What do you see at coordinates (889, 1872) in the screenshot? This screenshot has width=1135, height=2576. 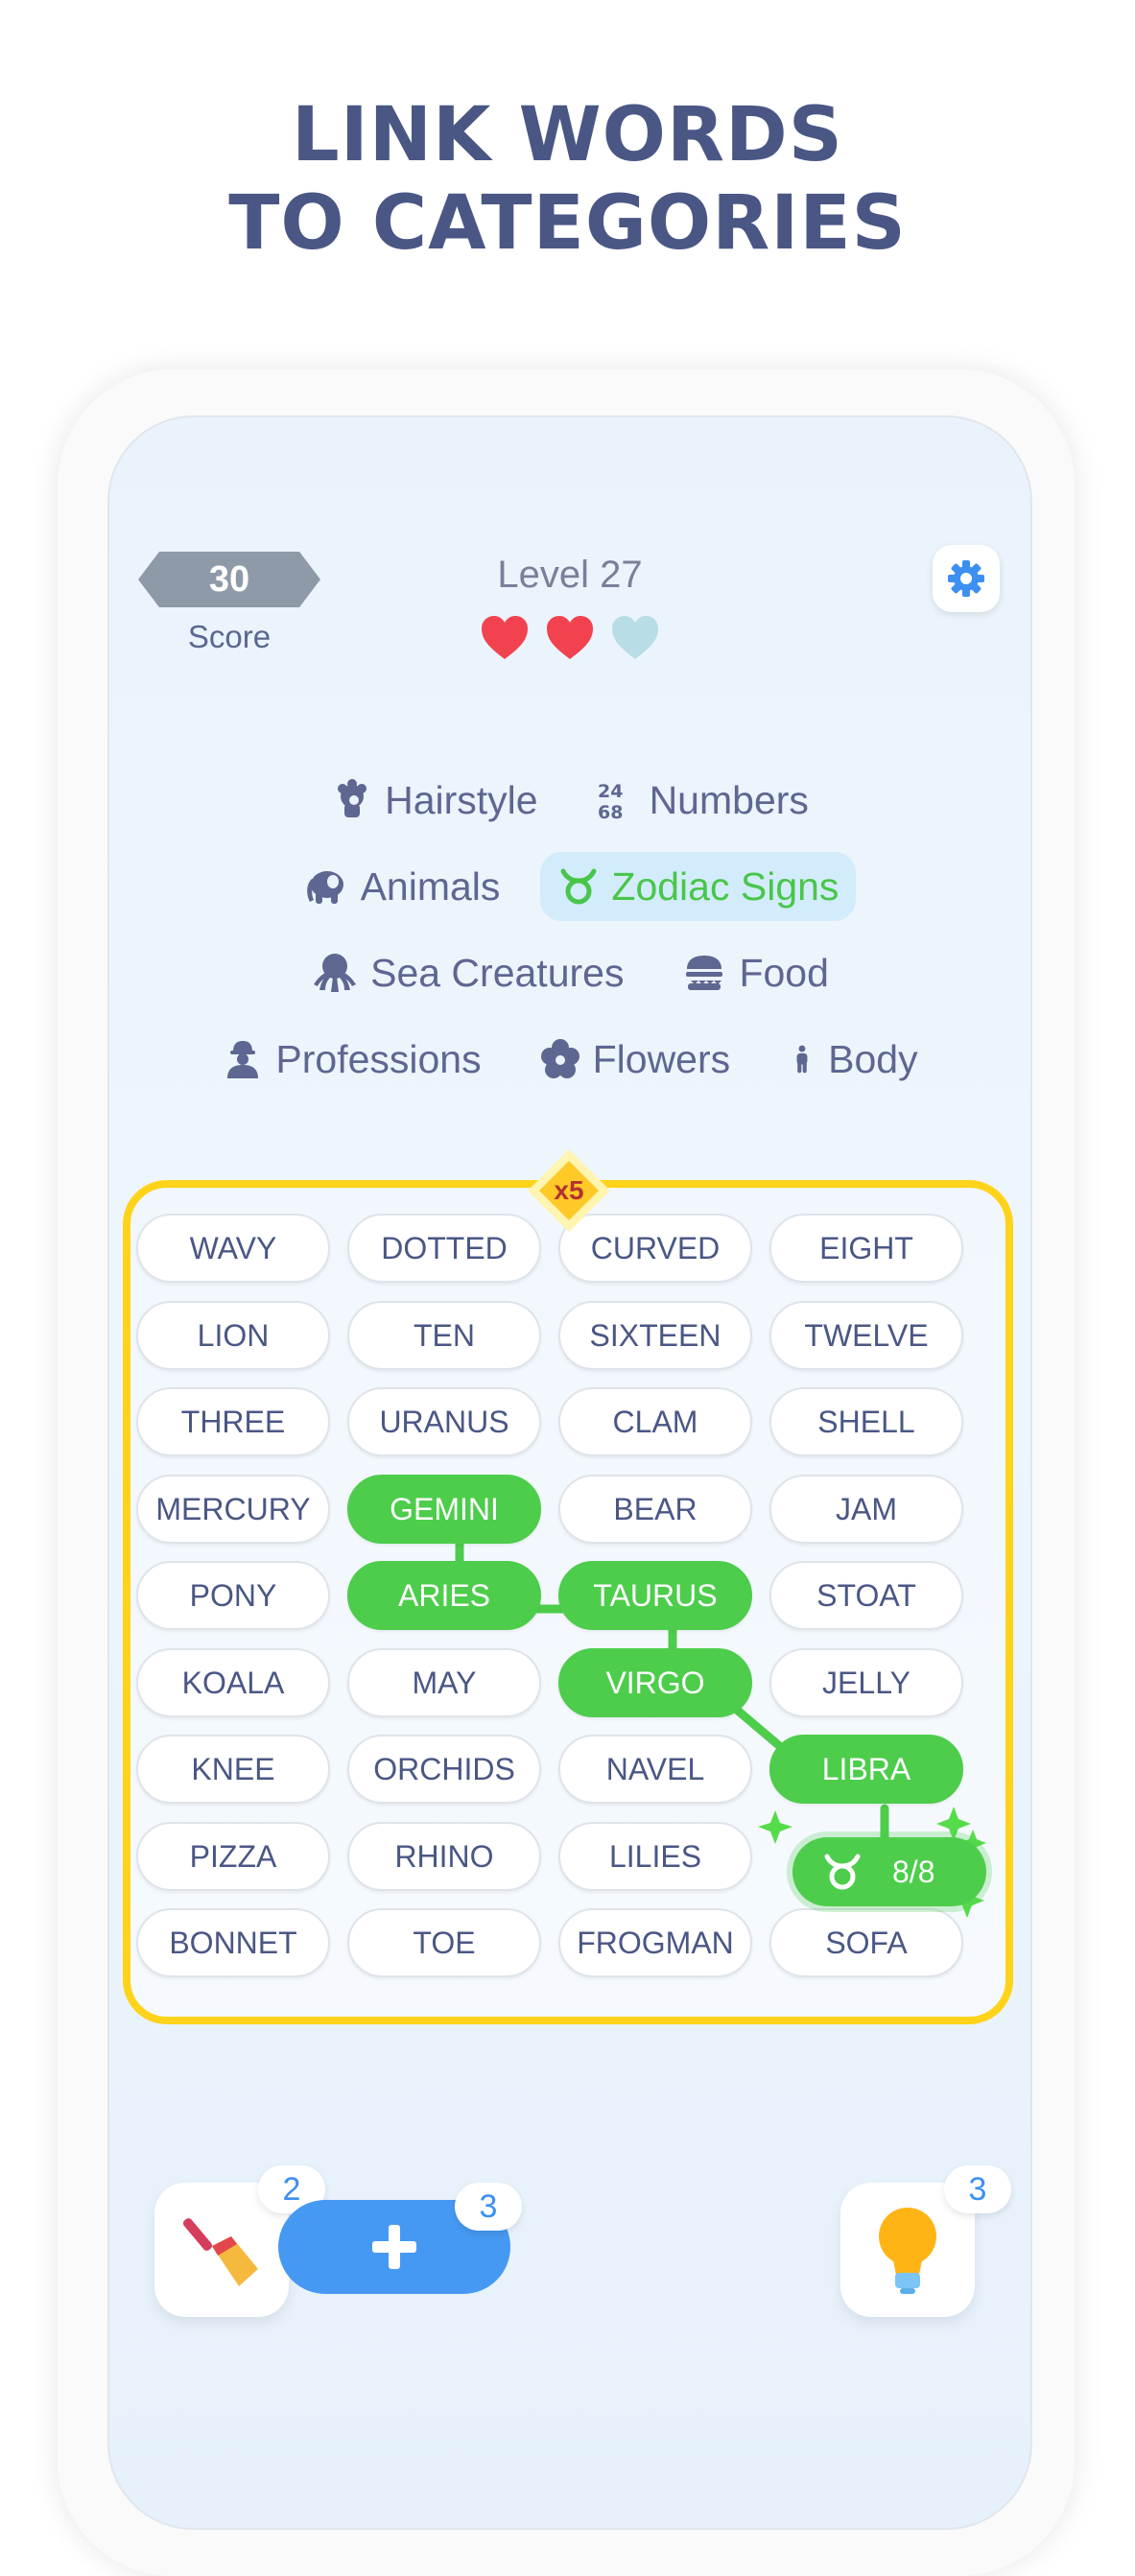 I see `zodiac-progress-pill: 8/8` at bounding box center [889, 1872].